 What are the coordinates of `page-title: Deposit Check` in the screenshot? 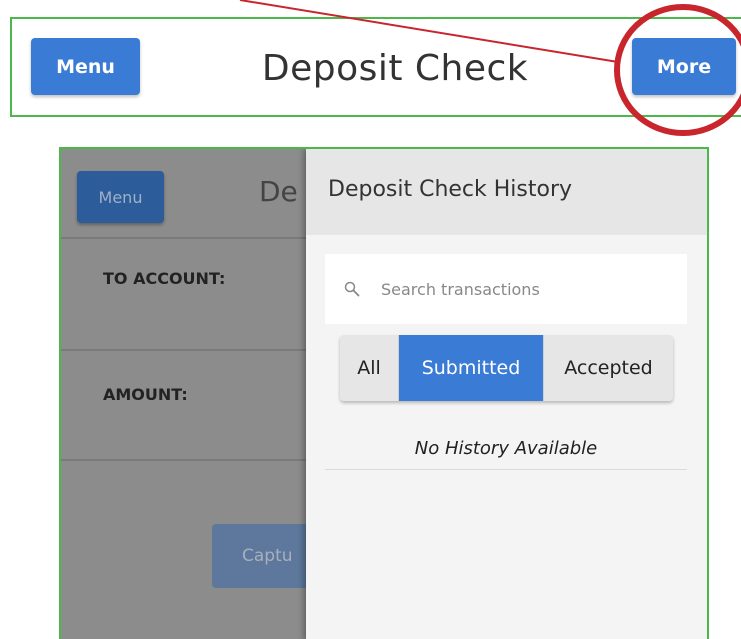 It's located at (395, 68).